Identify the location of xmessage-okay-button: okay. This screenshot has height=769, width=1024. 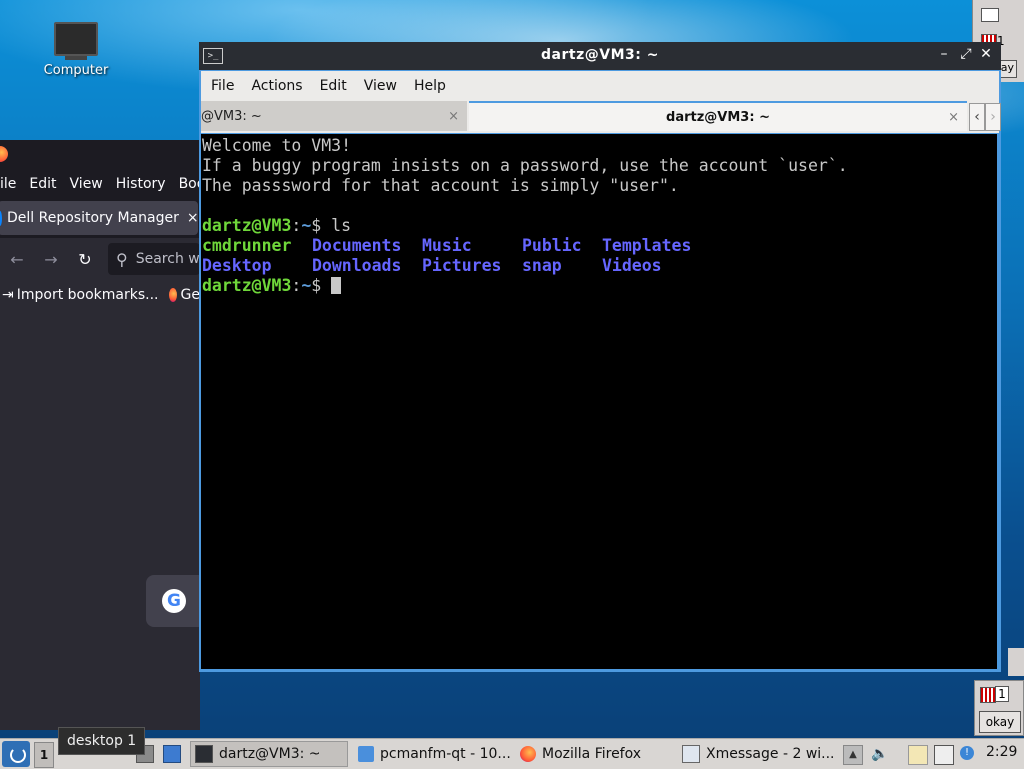
(1000, 722).